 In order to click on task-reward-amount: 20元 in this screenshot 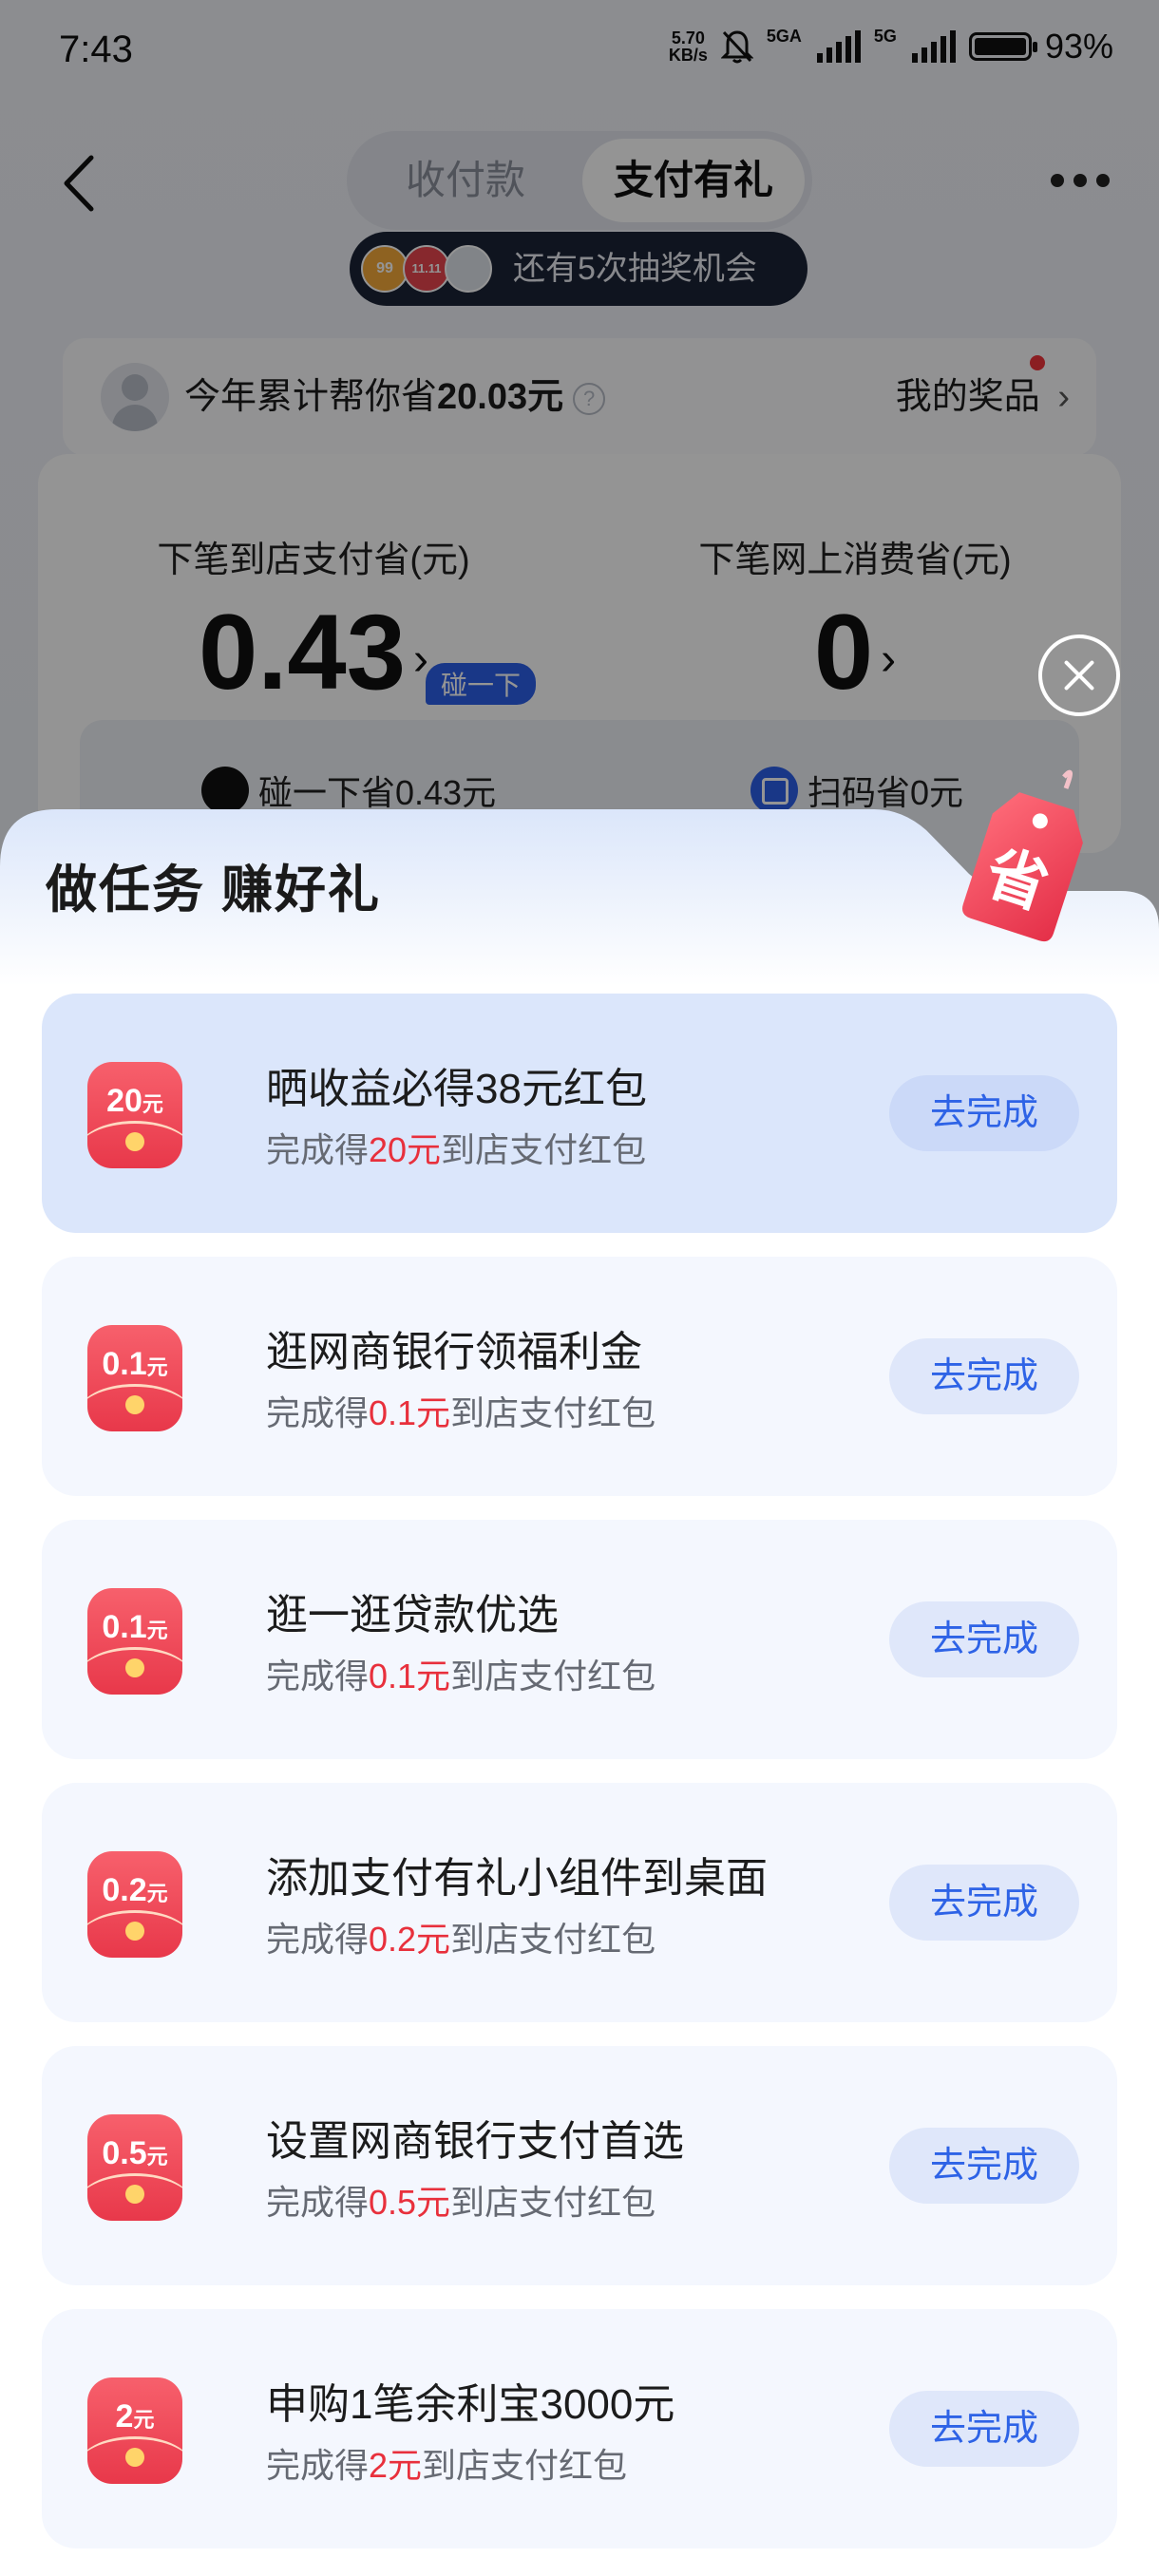, I will do `click(405, 1149)`.